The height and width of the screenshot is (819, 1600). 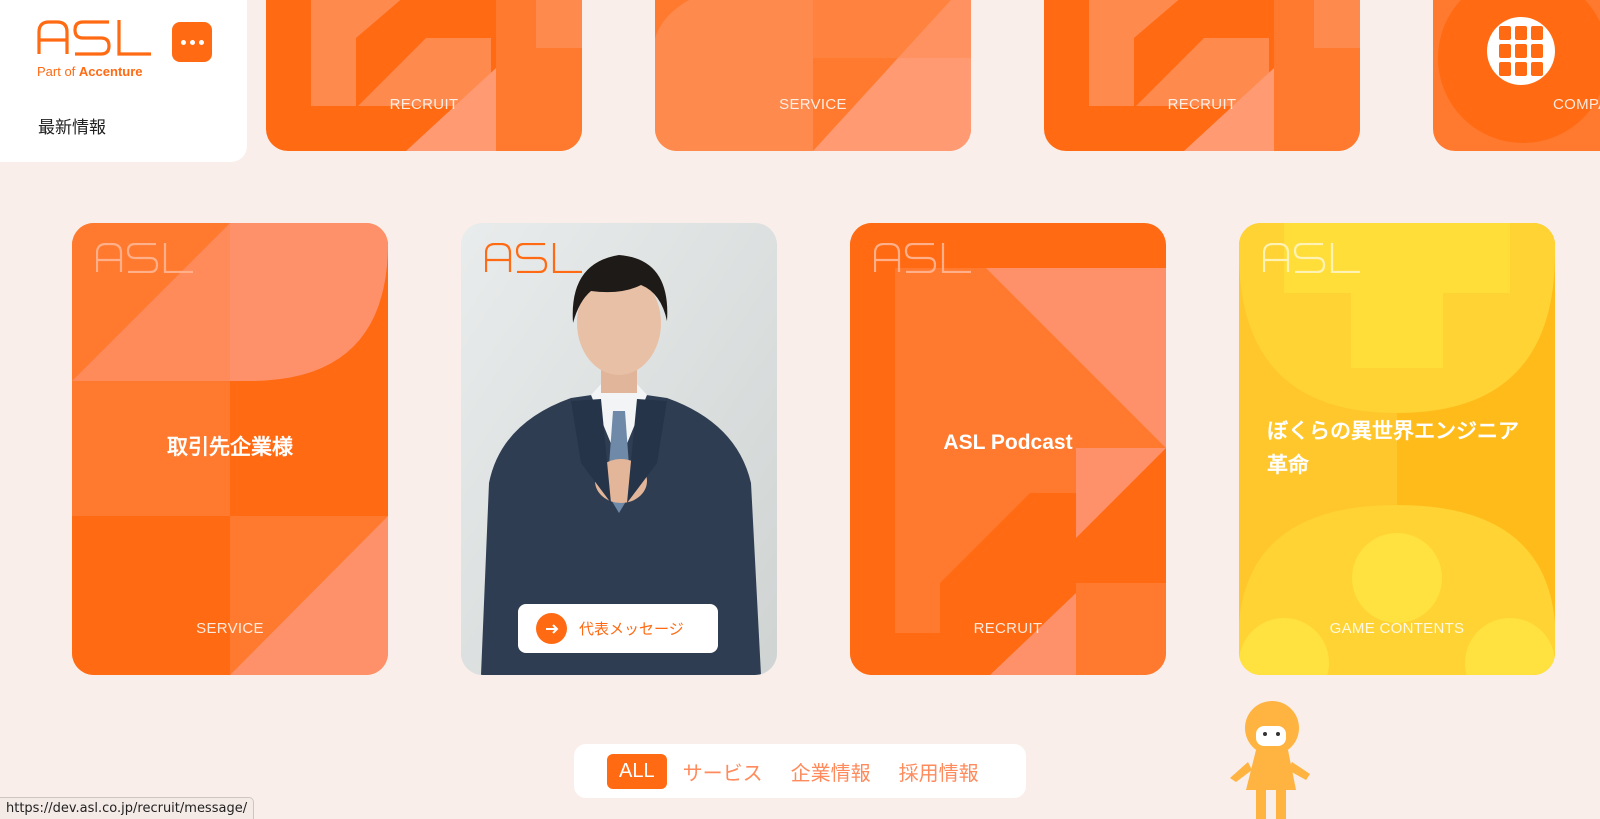 I want to click on mascot-character, so click(x=1271, y=759).